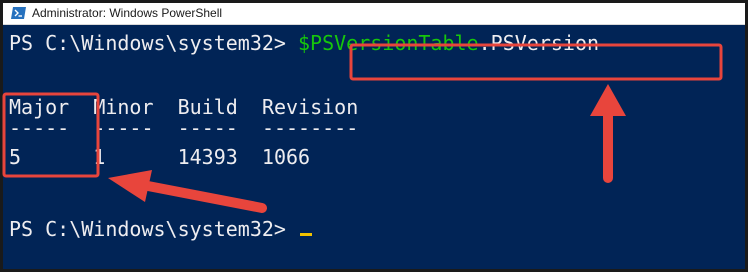 This screenshot has height=272, width=748. I want to click on prompt-2: PS C:\Windows\system32>, so click(153, 229).